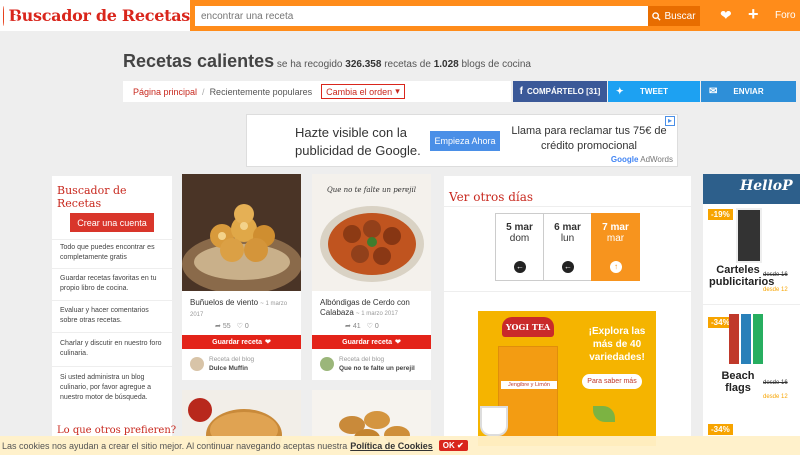  Describe the element at coordinates (244, 309) in the screenshot. I see `recipe-title: Buñuelos de viento ~ 1 marzo 2017` at that location.